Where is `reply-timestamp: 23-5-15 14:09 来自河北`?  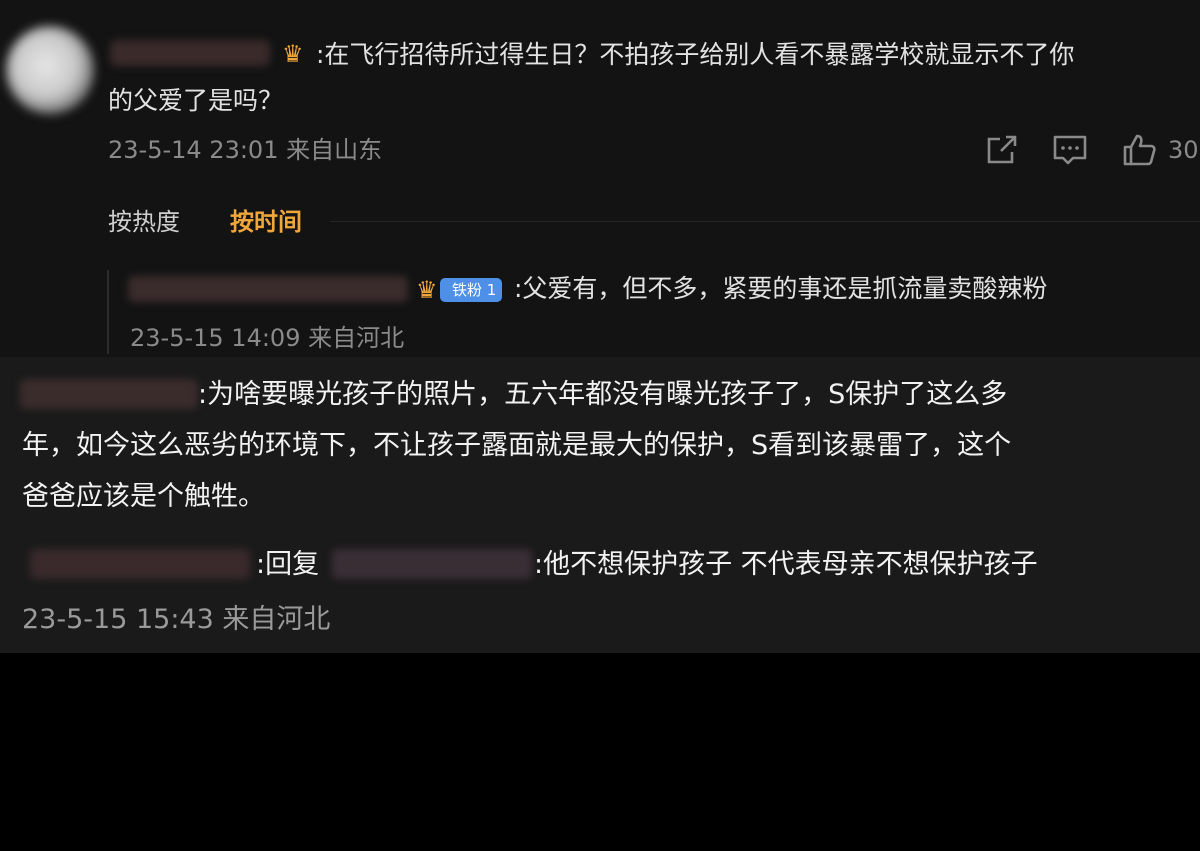
reply-timestamp: 23-5-15 14:09 来自河北 is located at coordinates (267, 338).